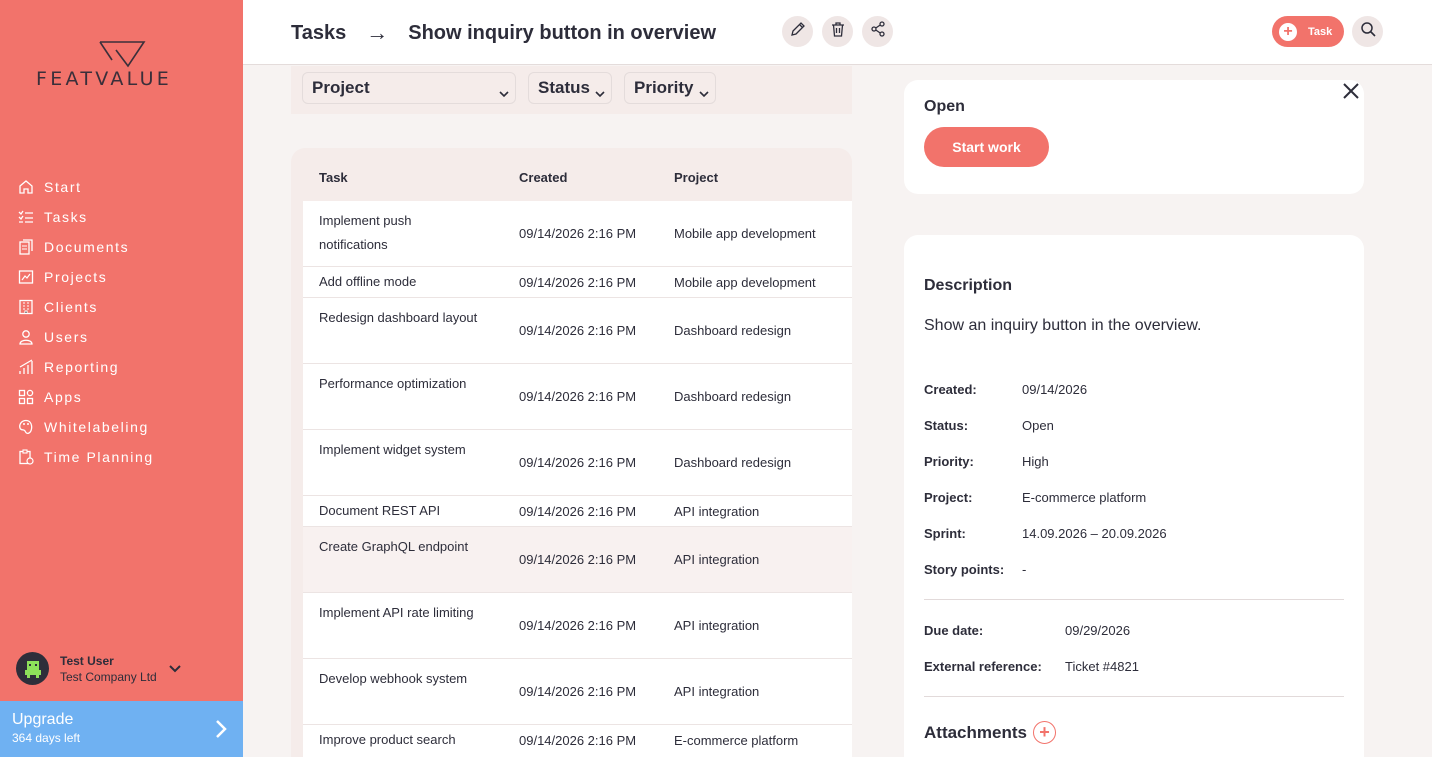  I want to click on sidebar-item-label: Tasks, so click(66, 217).